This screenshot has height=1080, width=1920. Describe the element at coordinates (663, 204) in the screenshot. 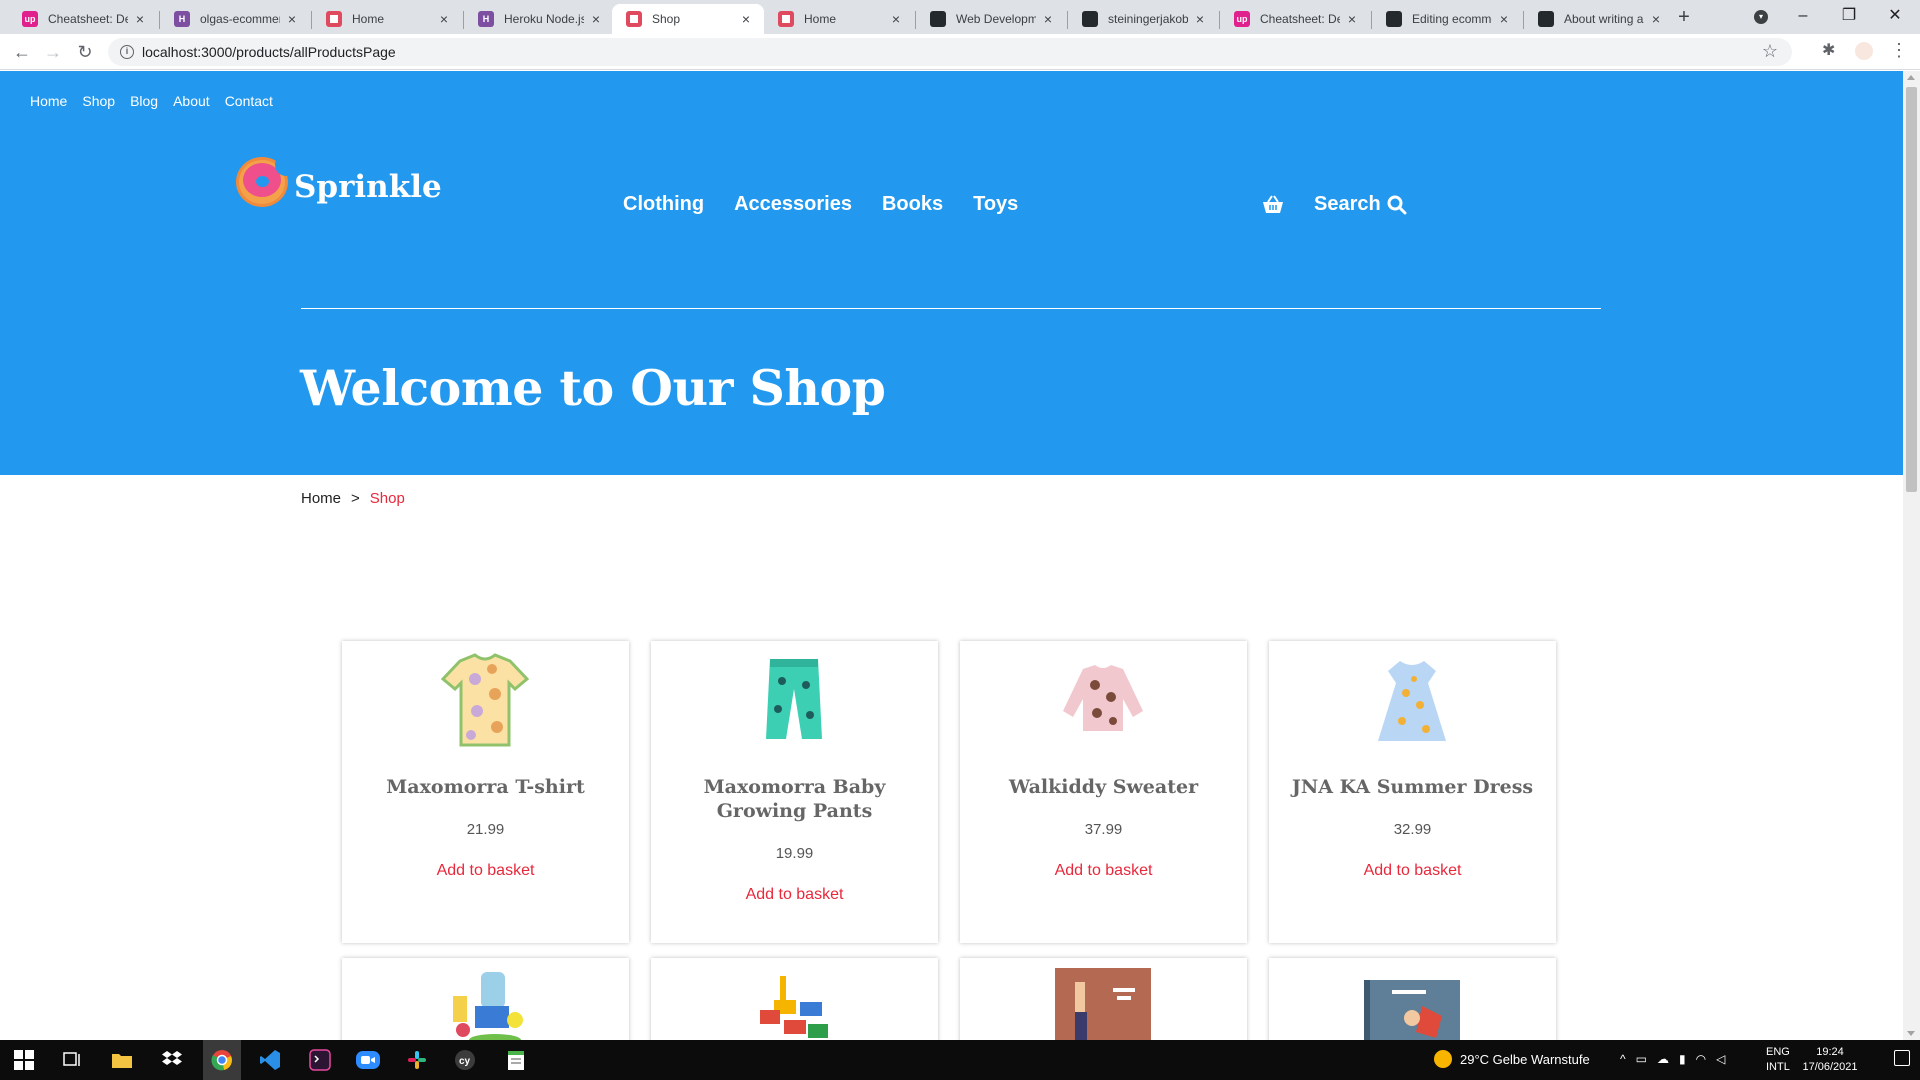

I see `nav-clothing: Clothing` at that location.